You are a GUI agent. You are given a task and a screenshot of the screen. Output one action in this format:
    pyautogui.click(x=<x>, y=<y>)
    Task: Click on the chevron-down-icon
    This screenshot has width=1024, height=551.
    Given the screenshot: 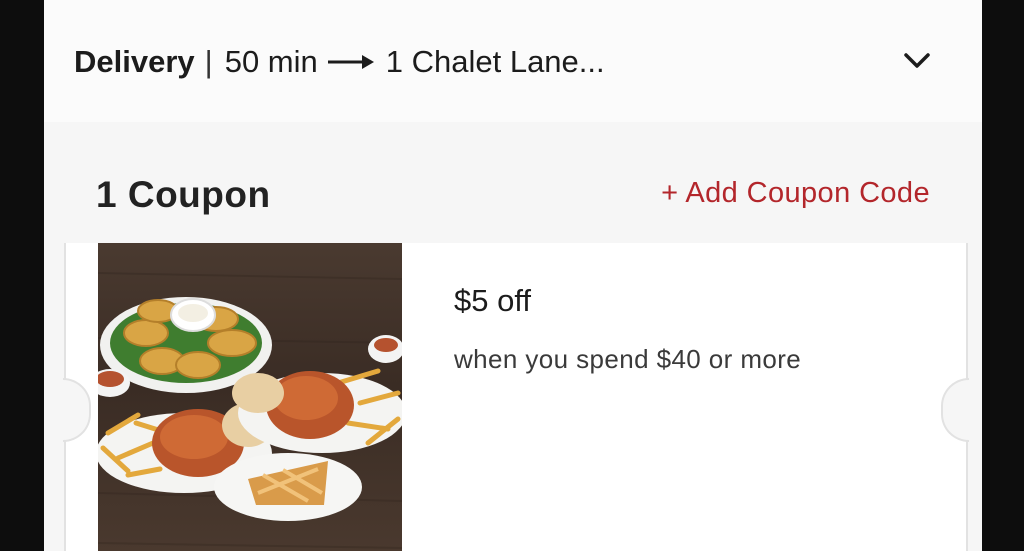 What is the action you would take?
    pyautogui.click(x=917, y=60)
    